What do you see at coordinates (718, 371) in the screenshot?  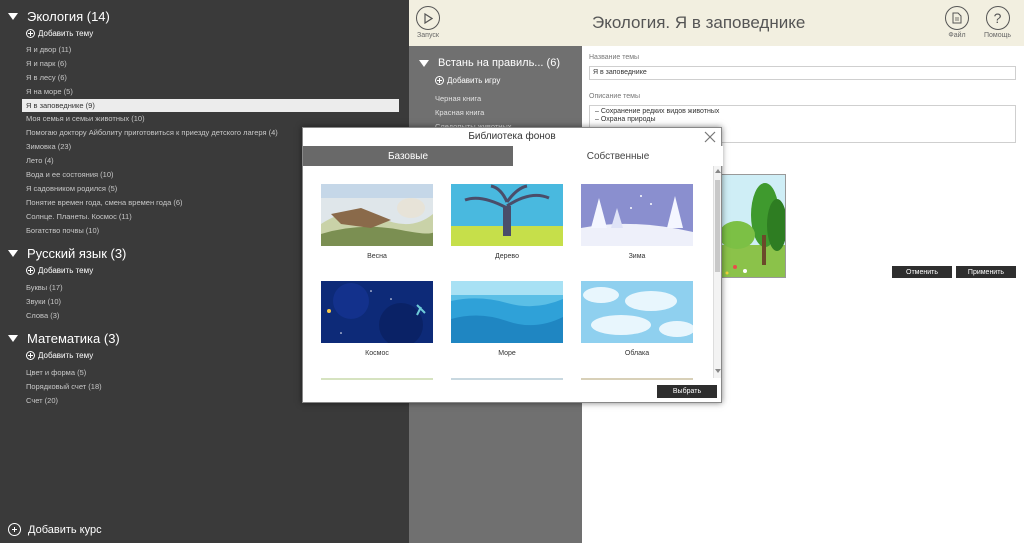 I see `scroll-down-arrow-icon` at bounding box center [718, 371].